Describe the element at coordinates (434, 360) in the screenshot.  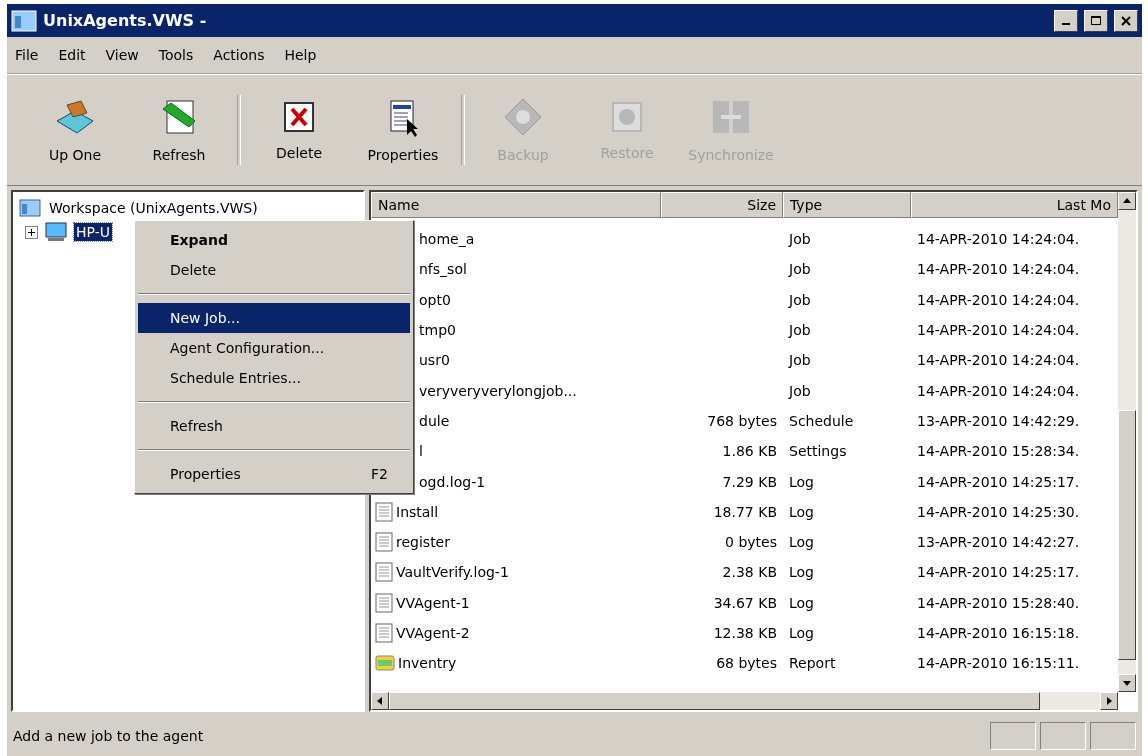
I see `file-name: usr0` at that location.